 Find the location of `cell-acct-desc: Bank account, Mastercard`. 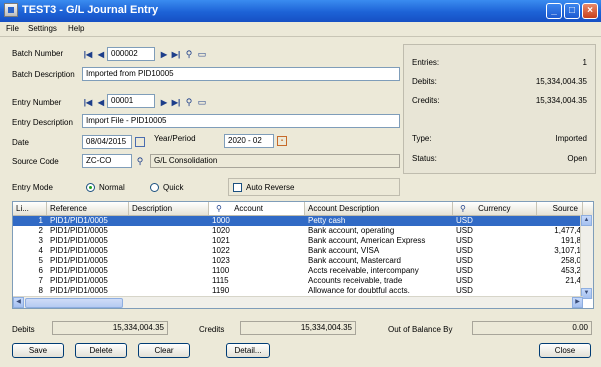

cell-acct-desc: Bank account, Mastercard is located at coordinates (379, 261).